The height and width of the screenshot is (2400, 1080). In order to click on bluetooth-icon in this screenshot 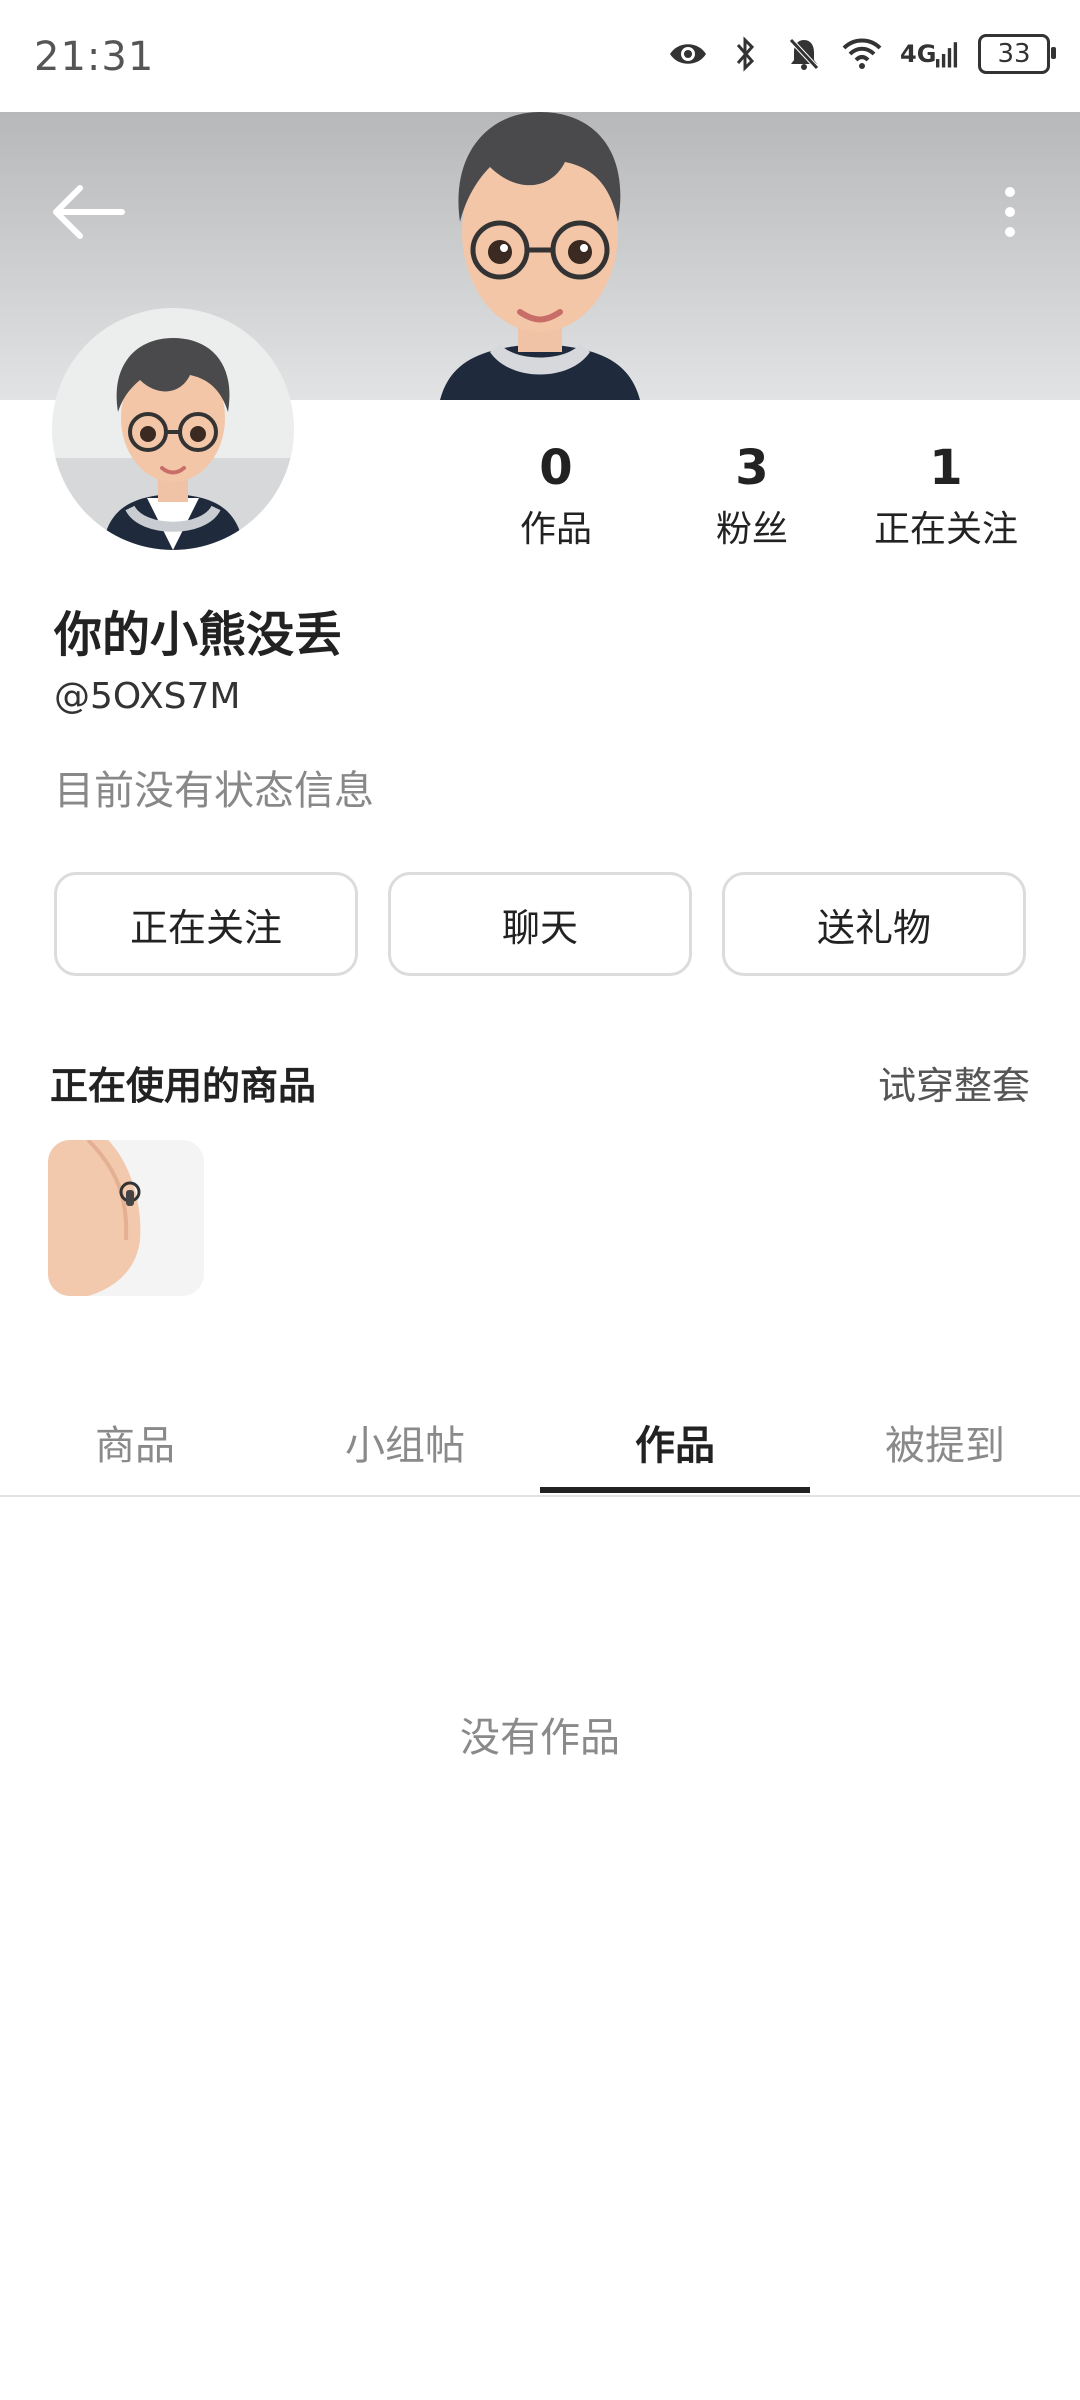, I will do `click(746, 54)`.